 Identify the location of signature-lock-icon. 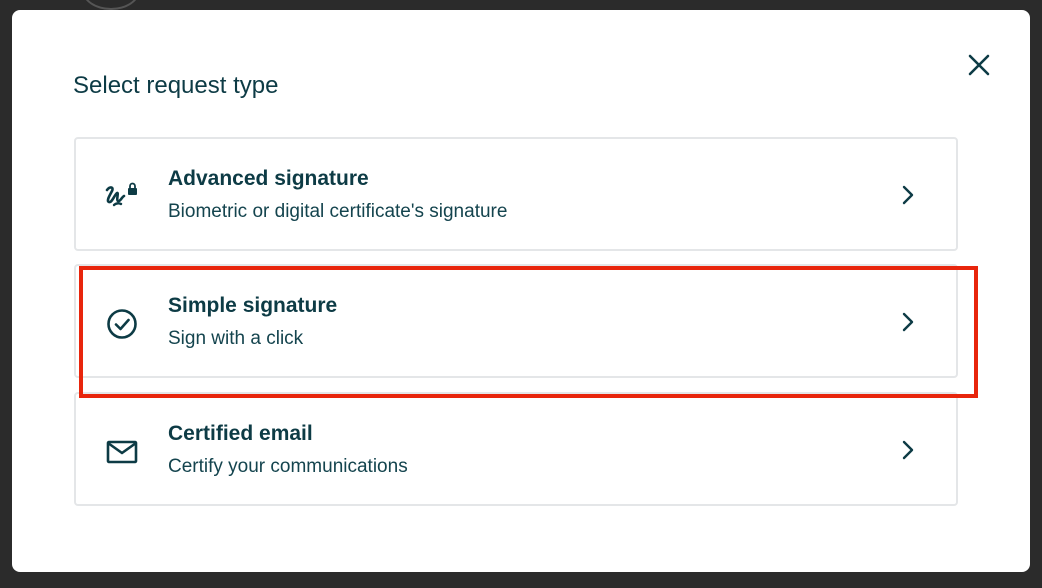
(122, 197).